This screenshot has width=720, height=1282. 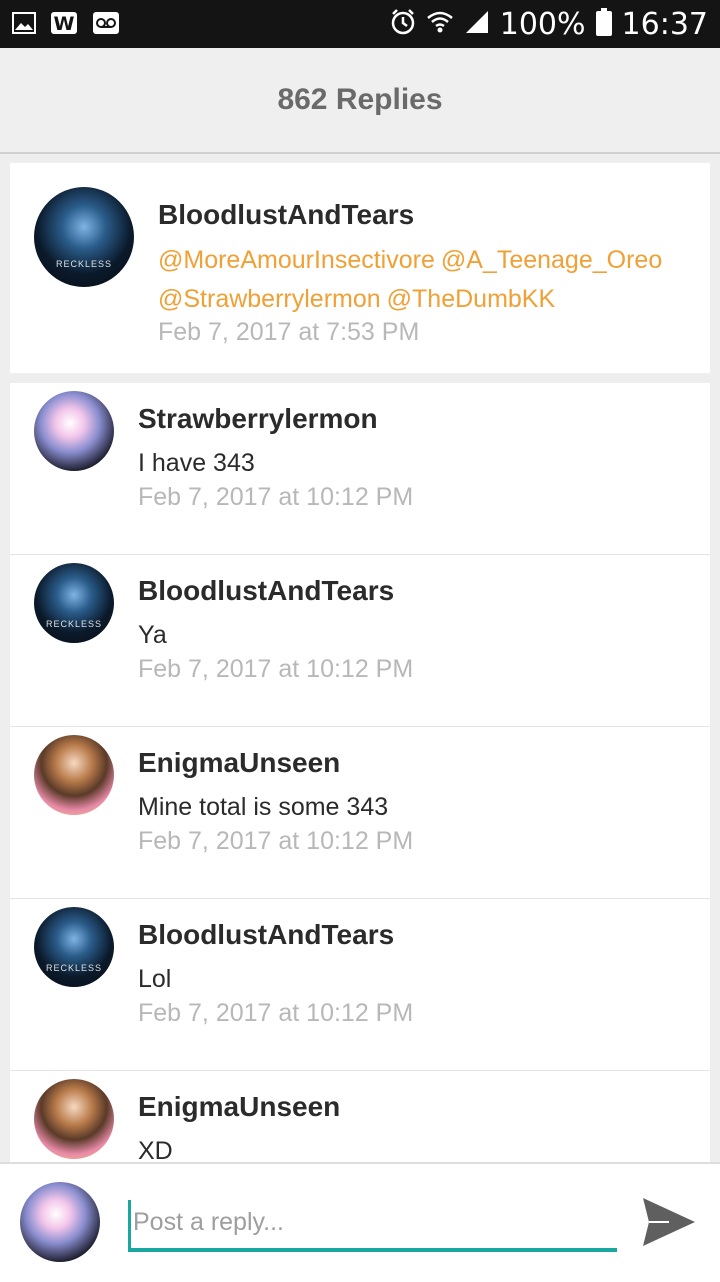 I want to click on replies-header: 862 Replies, so click(x=360, y=101).